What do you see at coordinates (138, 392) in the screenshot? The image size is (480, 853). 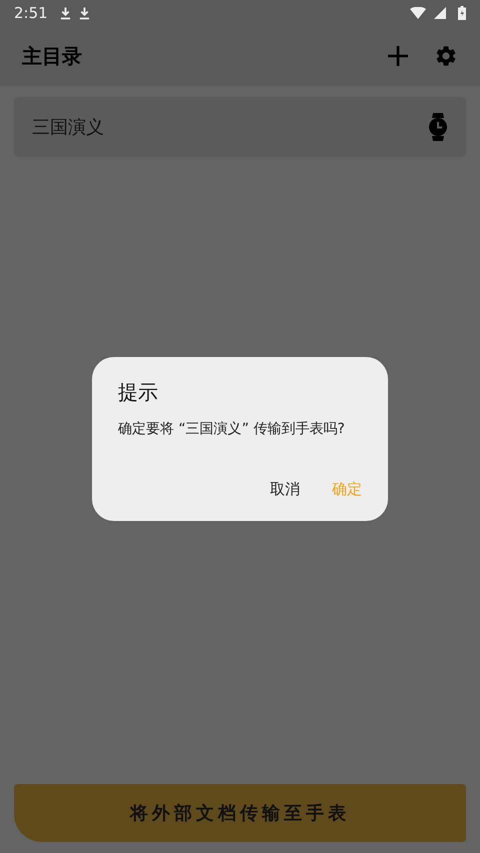 I see `dialog-title: 提示` at bounding box center [138, 392].